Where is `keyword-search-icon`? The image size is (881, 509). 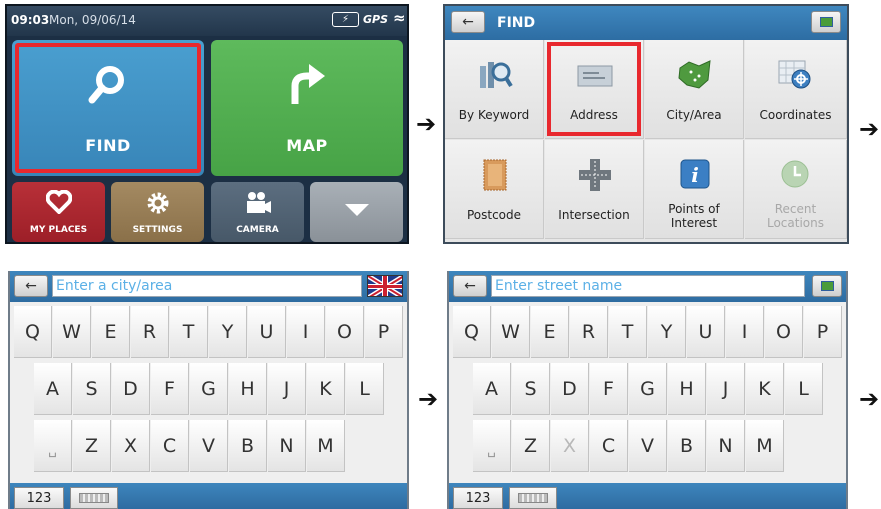
keyword-search-icon is located at coordinates (496, 75).